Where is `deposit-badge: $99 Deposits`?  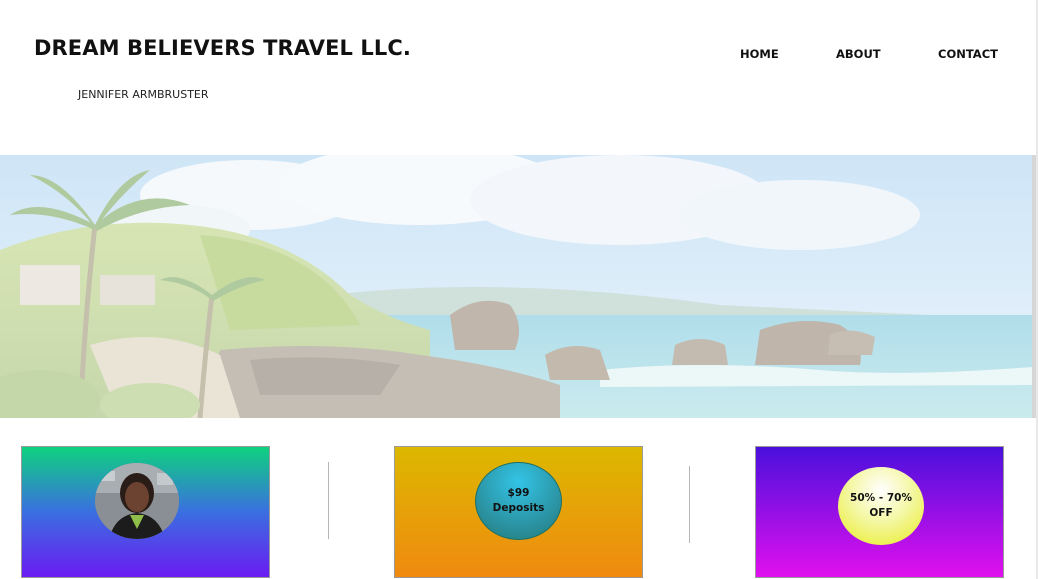
deposit-badge: $99 Deposits is located at coordinates (518, 501).